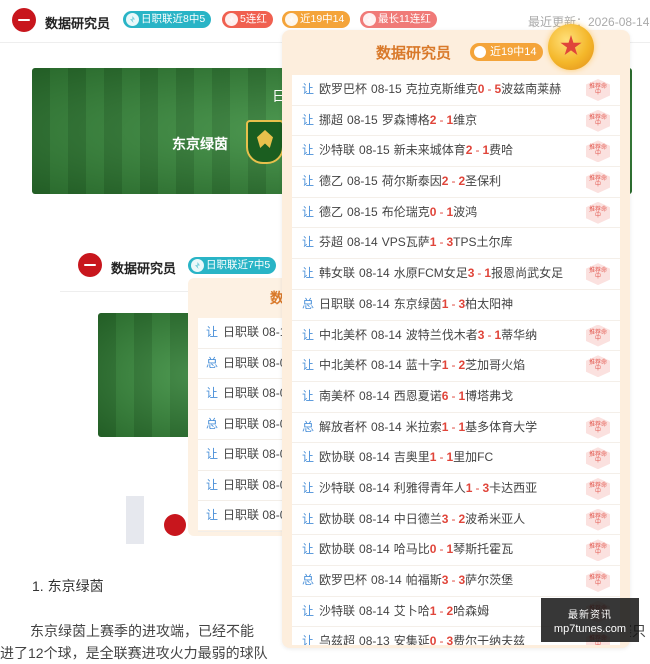  I want to click on league-name: 芬超, so click(331, 242).